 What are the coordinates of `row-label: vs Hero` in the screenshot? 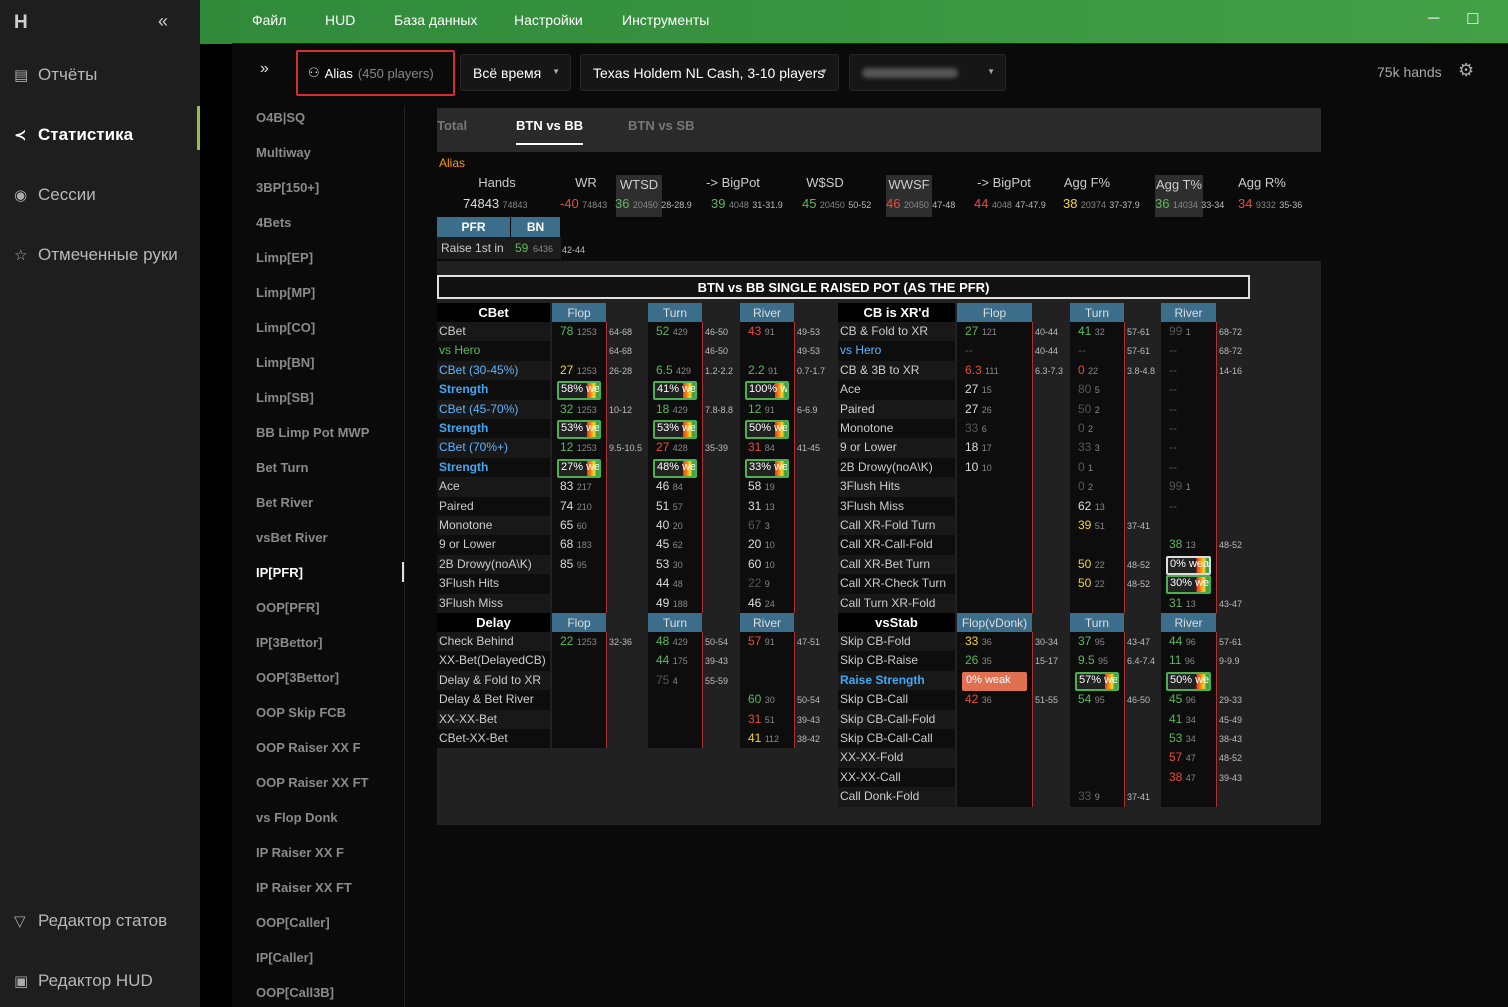 It's located at (861, 350).